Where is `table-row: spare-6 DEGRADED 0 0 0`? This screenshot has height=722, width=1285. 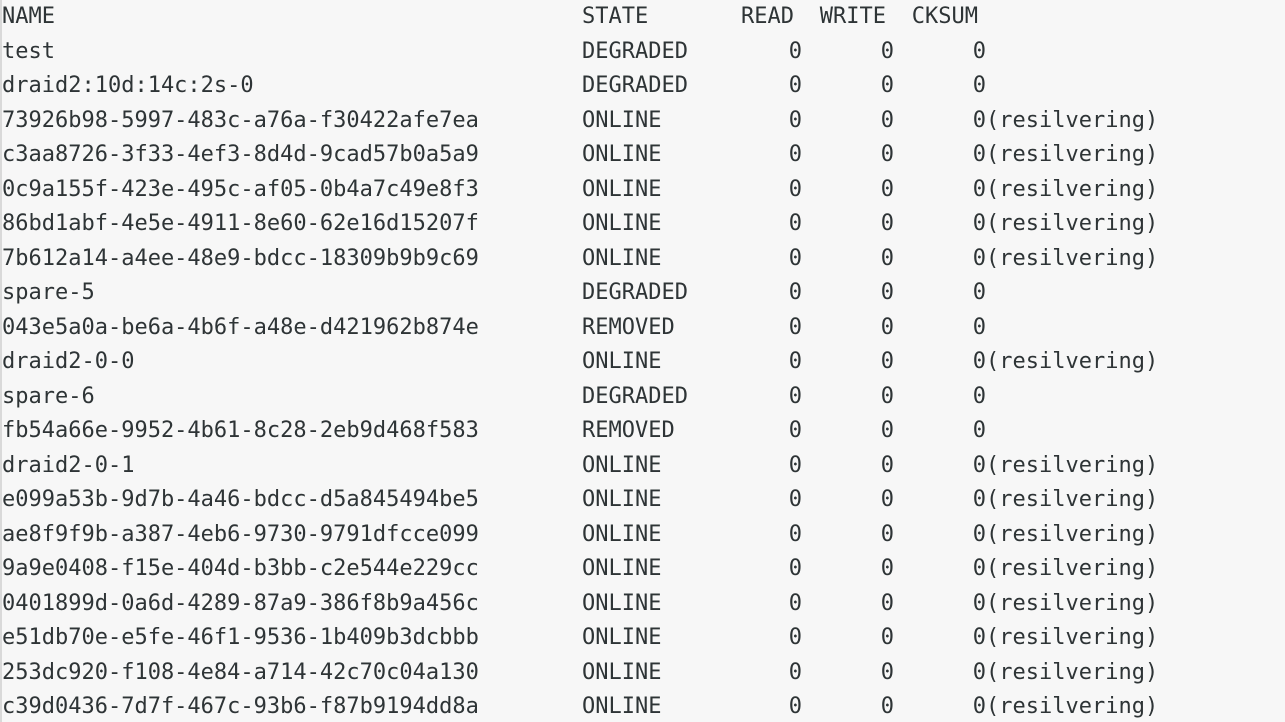 table-row: spare-6 DEGRADED 0 0 0 is located at coordinates (643, 397).